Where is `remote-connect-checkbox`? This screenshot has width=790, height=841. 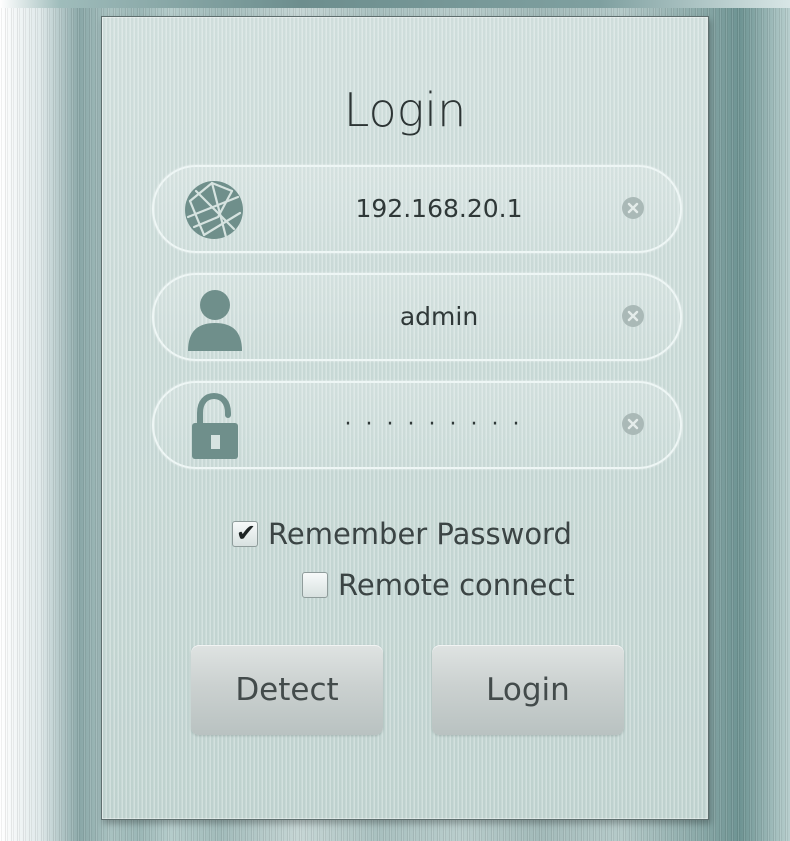
remote-connect-checkbox is located at coordinates (315, 585).